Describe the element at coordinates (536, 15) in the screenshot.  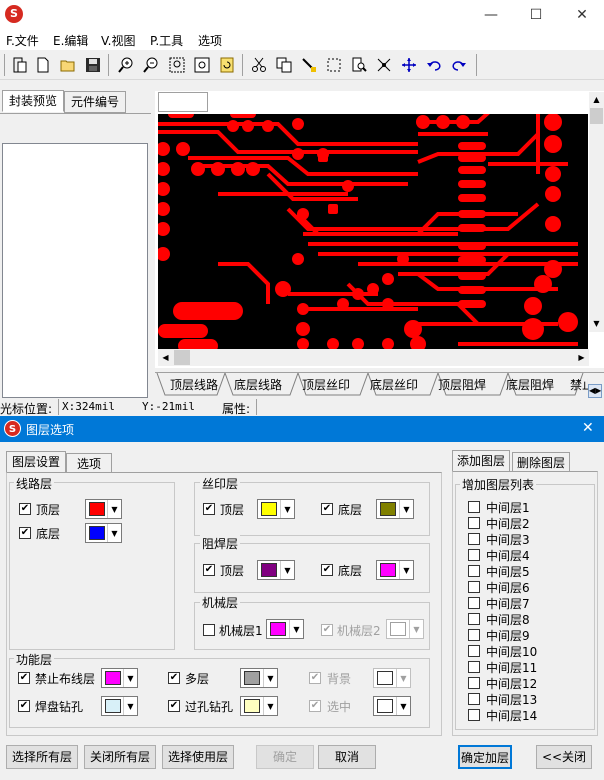
I see `maximize-button: ☐` at that location.